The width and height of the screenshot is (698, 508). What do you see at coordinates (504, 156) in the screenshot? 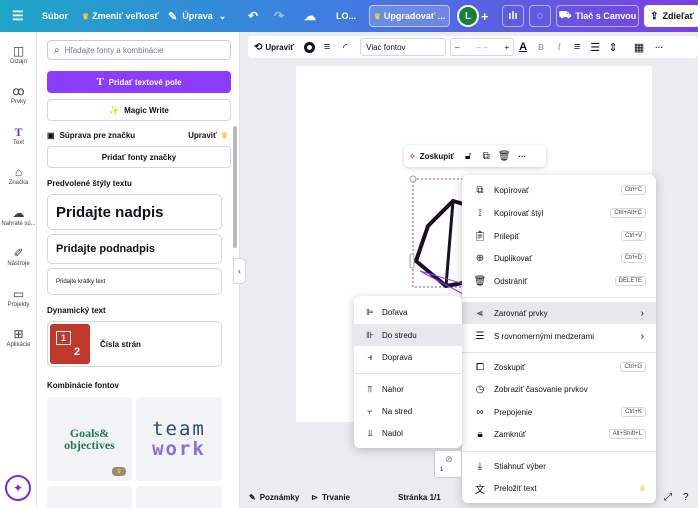
I see `trash-icon: 🗑︎` at bounding box center [504, 156].